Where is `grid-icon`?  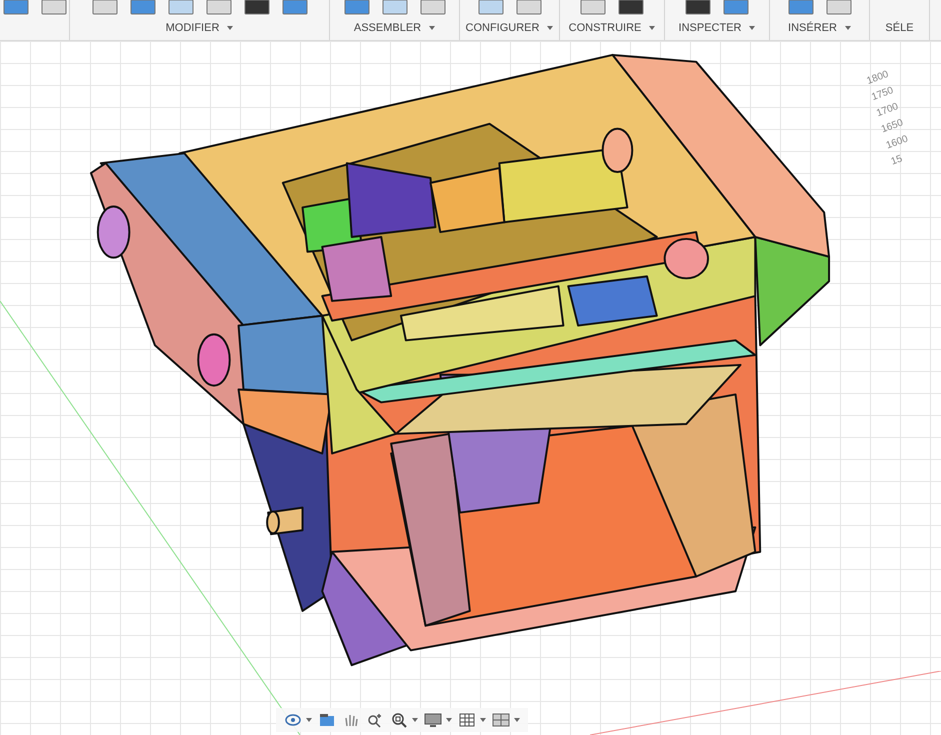
grid-icon is located at coordinates (467, 720).